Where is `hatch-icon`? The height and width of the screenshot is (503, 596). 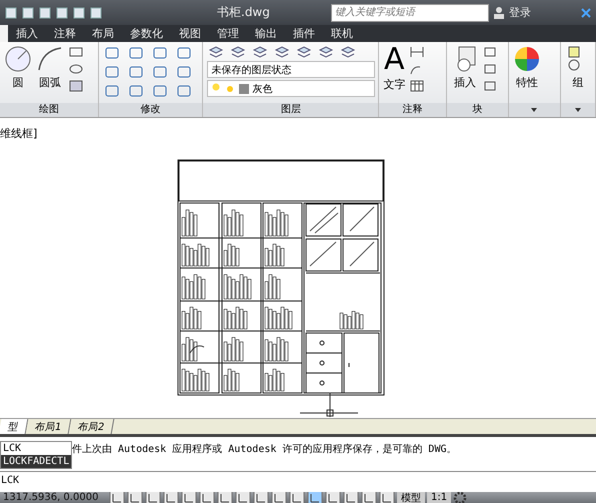
hatch-icon is located at coordinates (76, 86).